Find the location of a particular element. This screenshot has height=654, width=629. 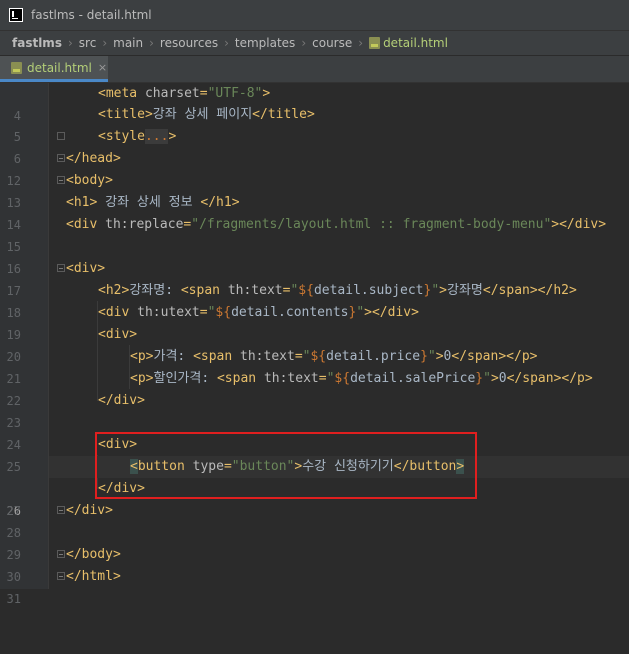

code-line: 5 <title>강좌 상세 페이지</title> is located at coordinates (314, 124).